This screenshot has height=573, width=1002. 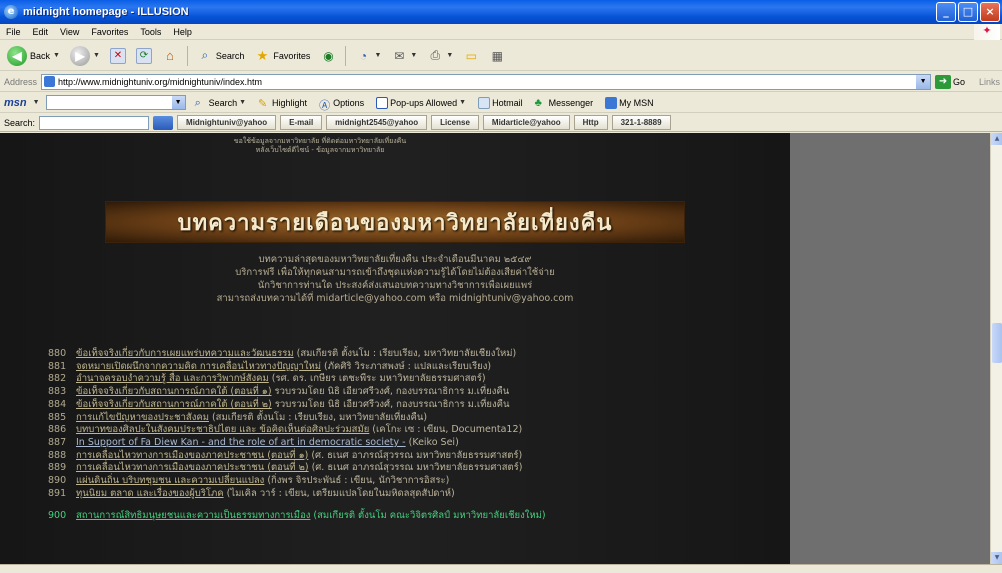 I want to click on article-link: การแก้ไขปัญหาของประชาสังคม, so click(x=142, y=418).